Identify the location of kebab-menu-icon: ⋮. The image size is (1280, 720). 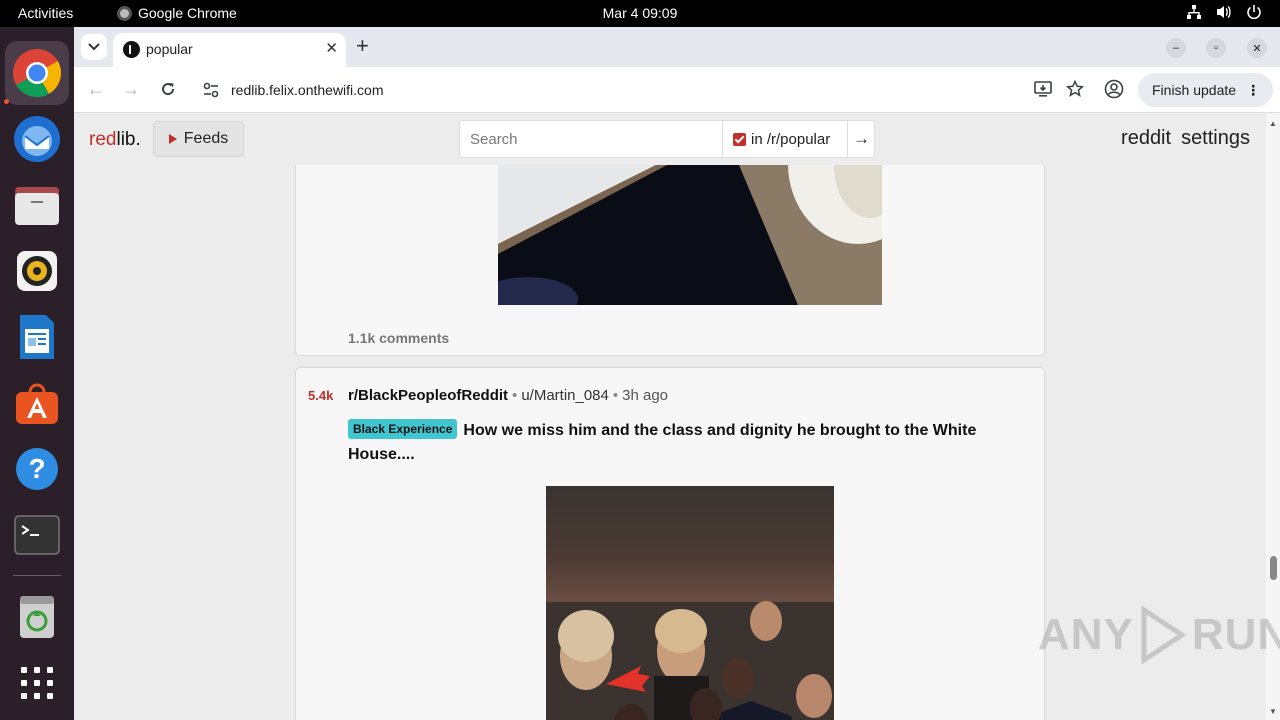
(1253, 89).